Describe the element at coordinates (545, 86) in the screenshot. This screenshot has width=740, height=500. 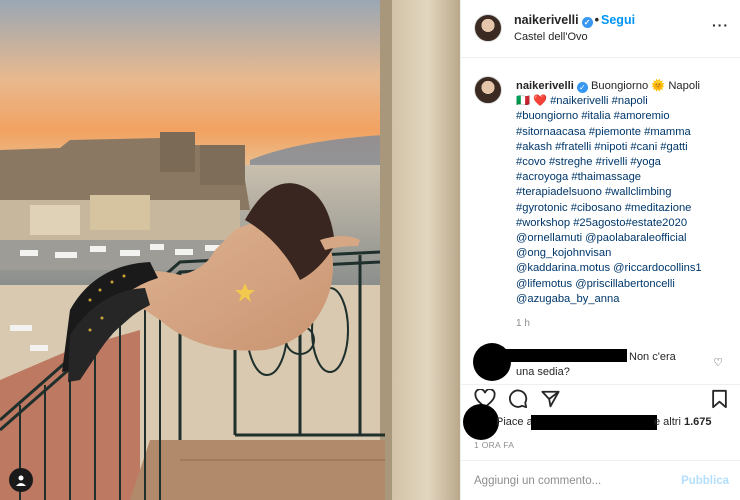
I see `caption-username-link: naikerivelli` at that location.